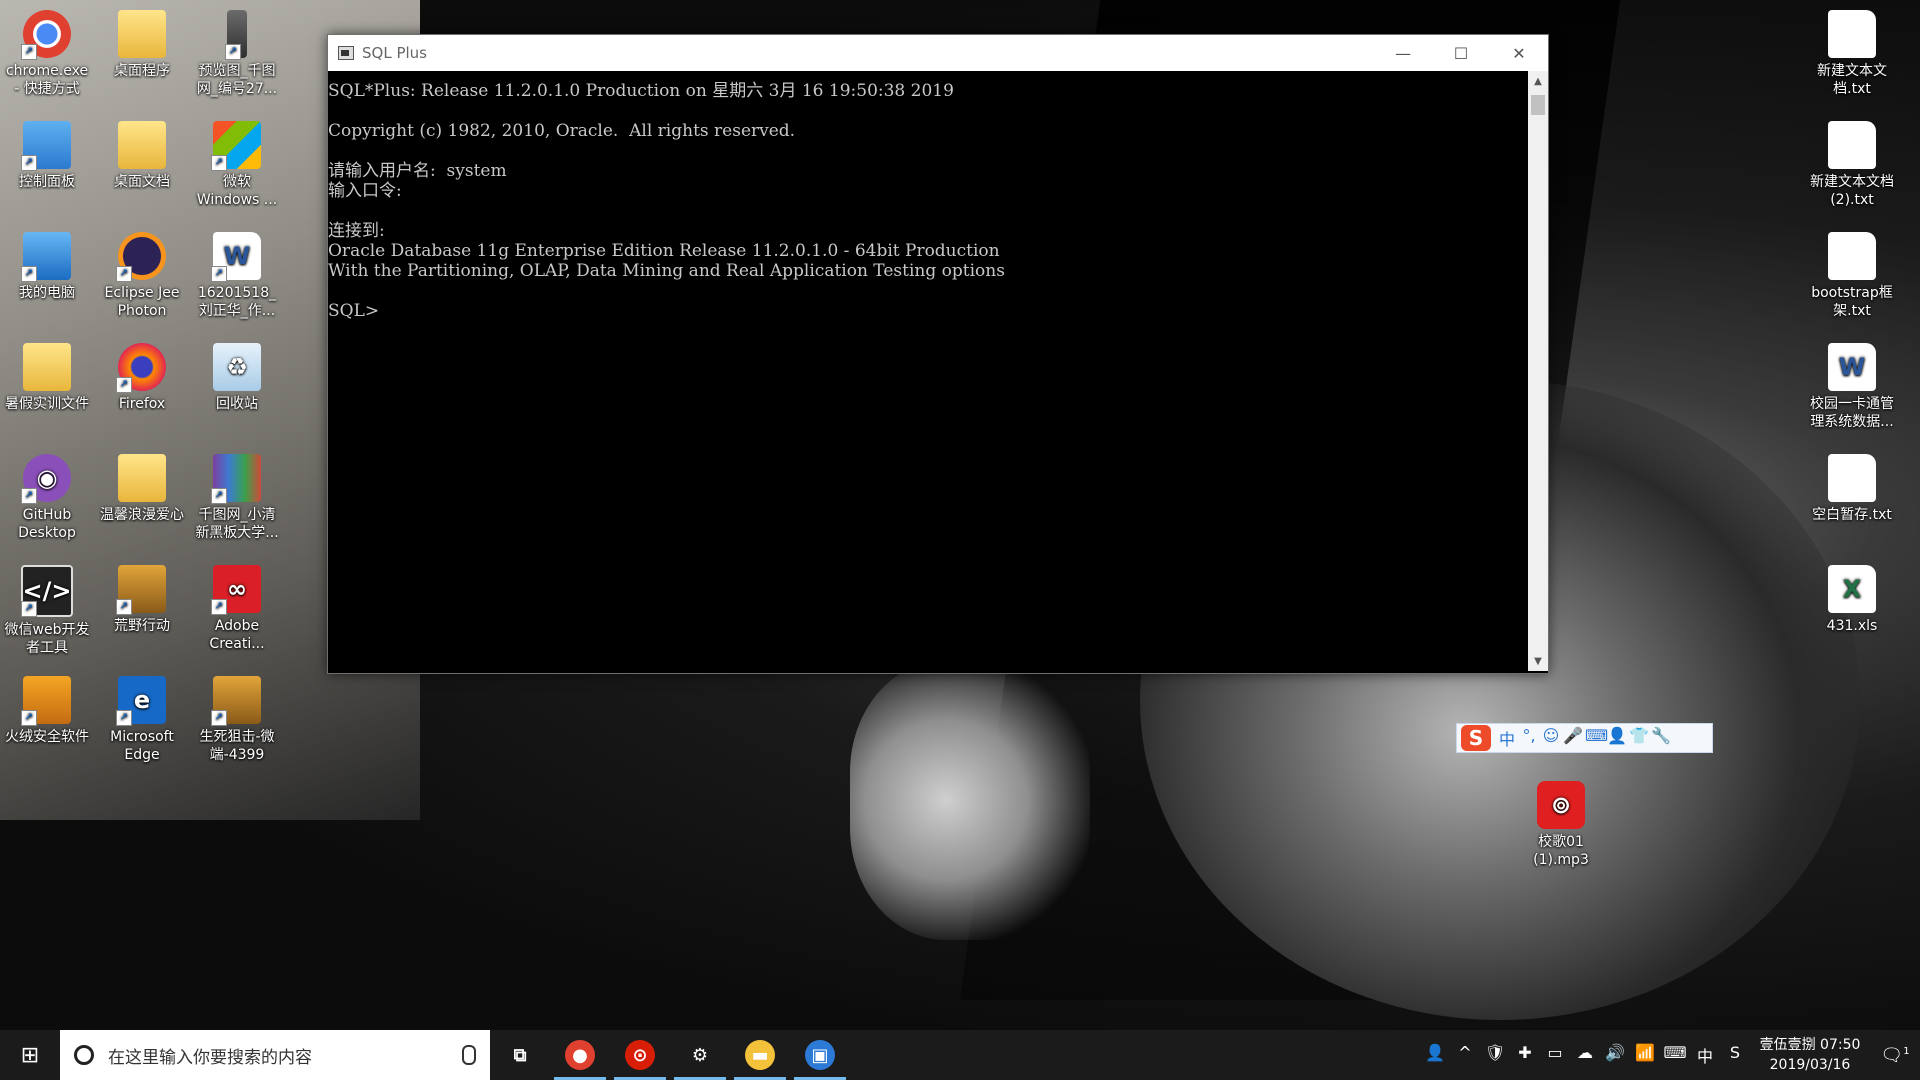 The image size is (1920, 1080). Describe the element at coordinates (938, 53) in the screenshot. I see `window-titlebar: SQL Plus — ☐ ✕` at that location.